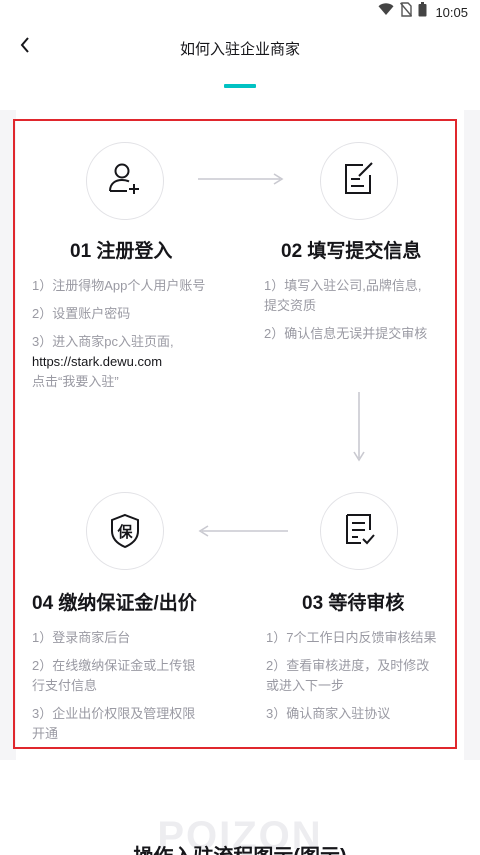 This screenshot has width=480, height=855. I want to click on step-4-line: 开通, so click(45, 733).